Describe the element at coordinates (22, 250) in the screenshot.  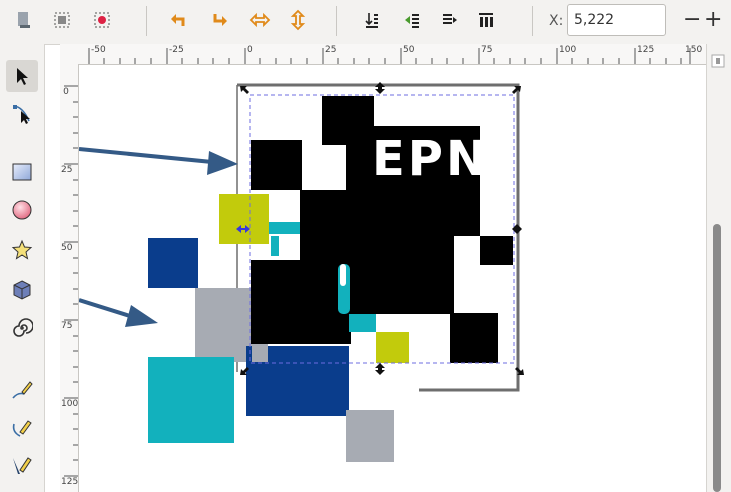
I see `star-tool-icon` at that location.